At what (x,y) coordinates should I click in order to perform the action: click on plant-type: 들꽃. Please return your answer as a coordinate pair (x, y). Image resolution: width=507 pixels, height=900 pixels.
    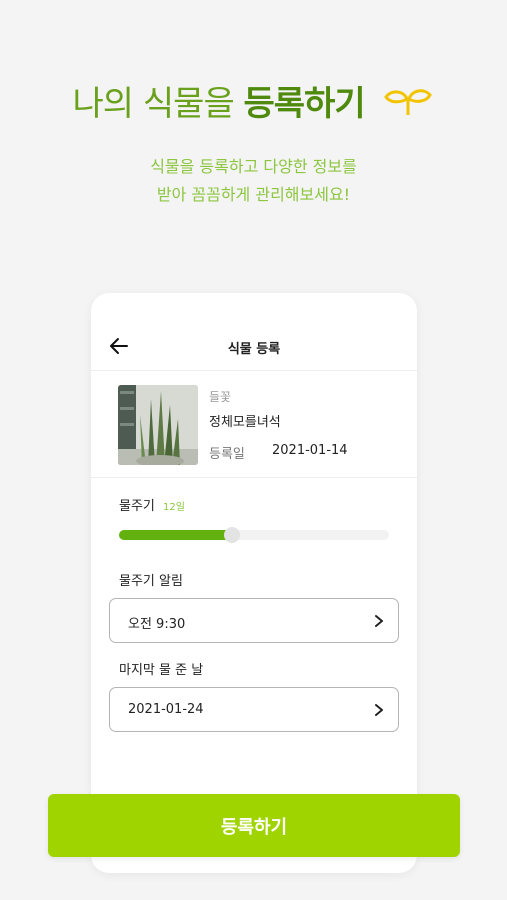
    Looking at the image, I should click on (220, 397).